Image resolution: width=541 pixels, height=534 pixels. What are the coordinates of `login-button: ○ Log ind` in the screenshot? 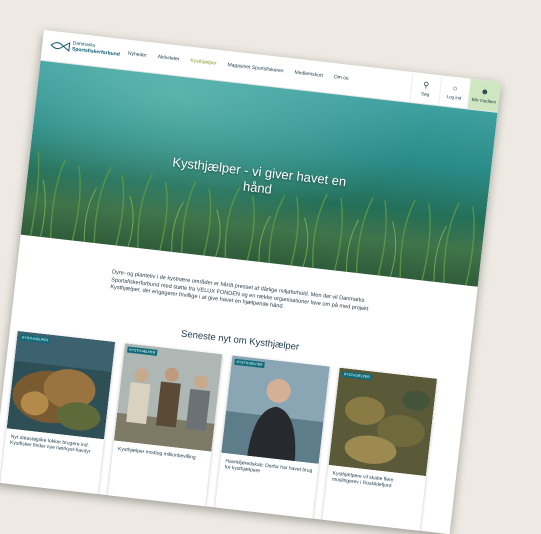 It's located at (454, 92).